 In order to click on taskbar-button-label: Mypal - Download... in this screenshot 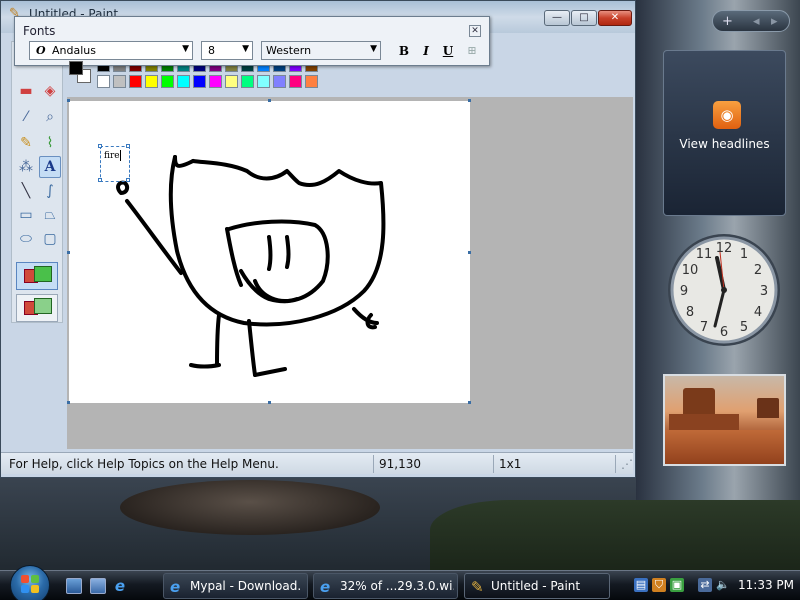, I will do `click(246, 586)`.